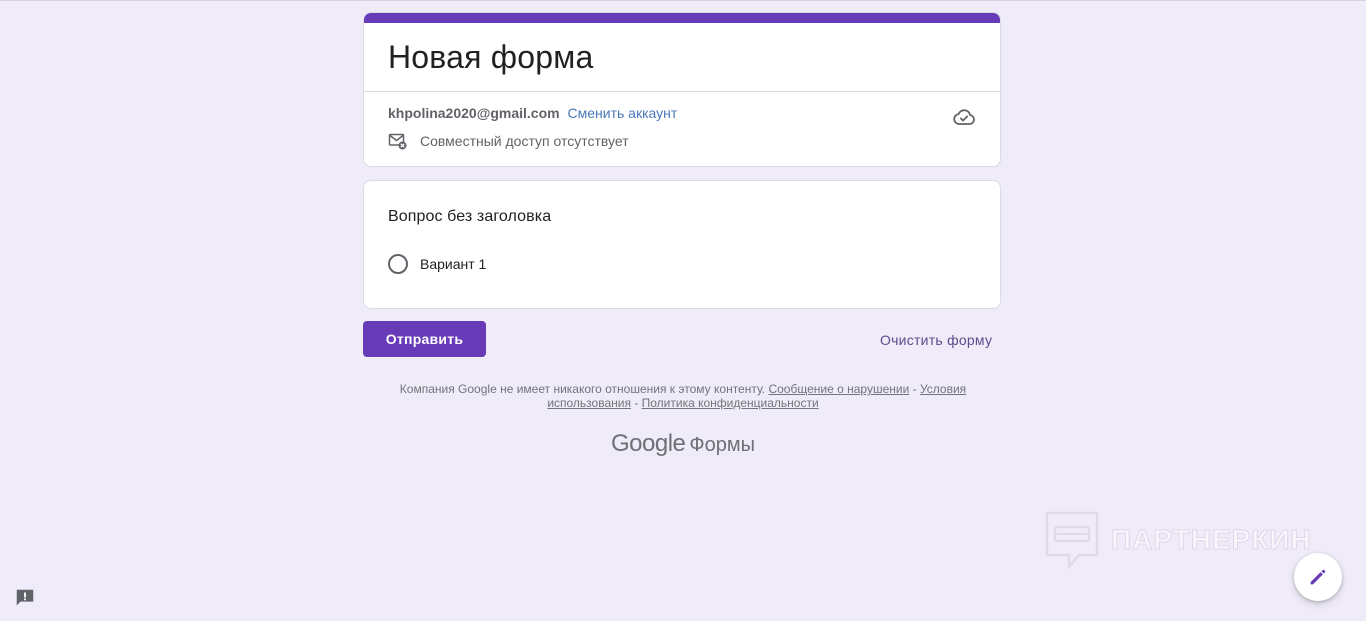 This screenshot has width=1366, height=621. Describe the element at coordinates (623, 113) in the screenshot. I see `switch-account-link: Сменить аккаунт` at that location.